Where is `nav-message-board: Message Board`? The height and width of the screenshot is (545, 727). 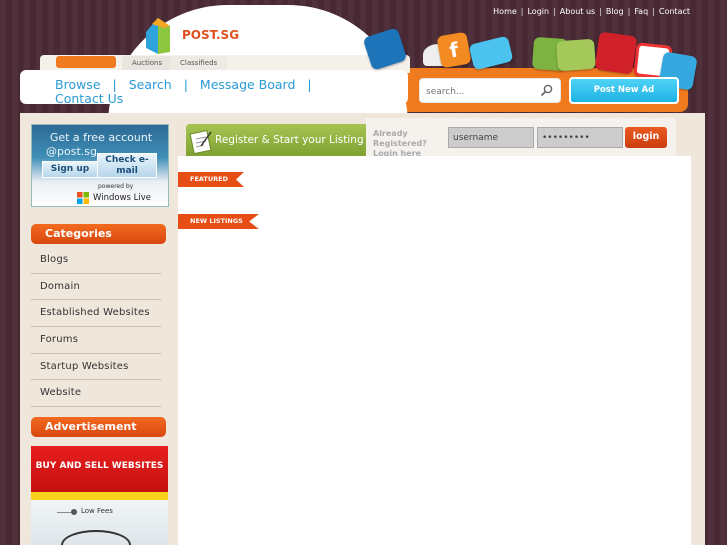
nav-message-board: Message Board is located at coordinates (248, 84).